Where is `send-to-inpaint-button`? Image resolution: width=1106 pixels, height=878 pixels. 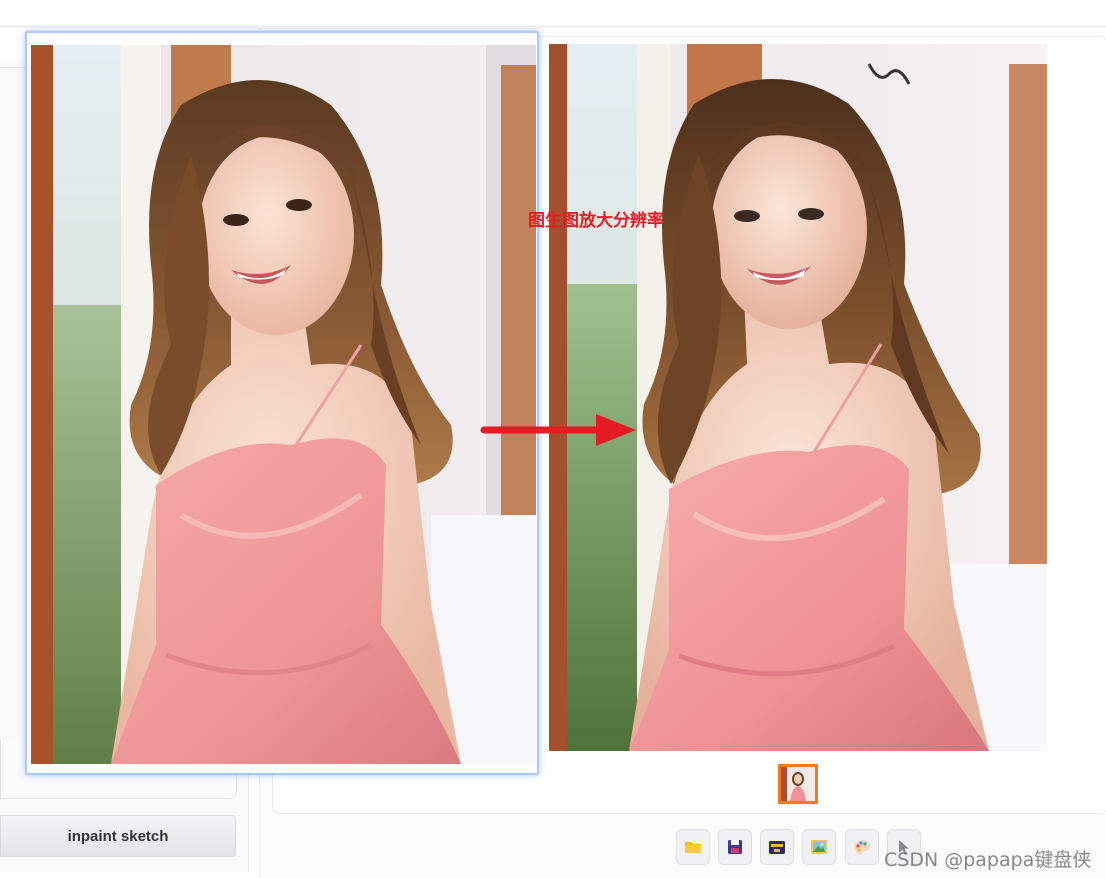
send-to-inpaint-button is located at coordinates (862, 847).